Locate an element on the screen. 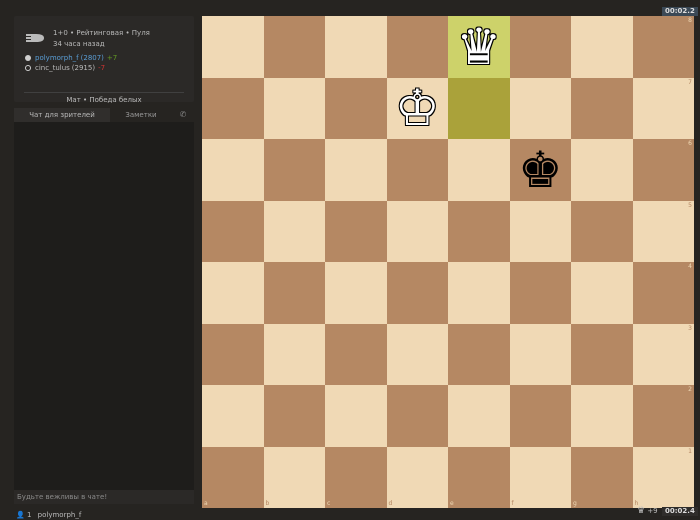 Image resolution: width=700 pixels, height=520 pixels. square-d4 is located at coordinates (417, 293).